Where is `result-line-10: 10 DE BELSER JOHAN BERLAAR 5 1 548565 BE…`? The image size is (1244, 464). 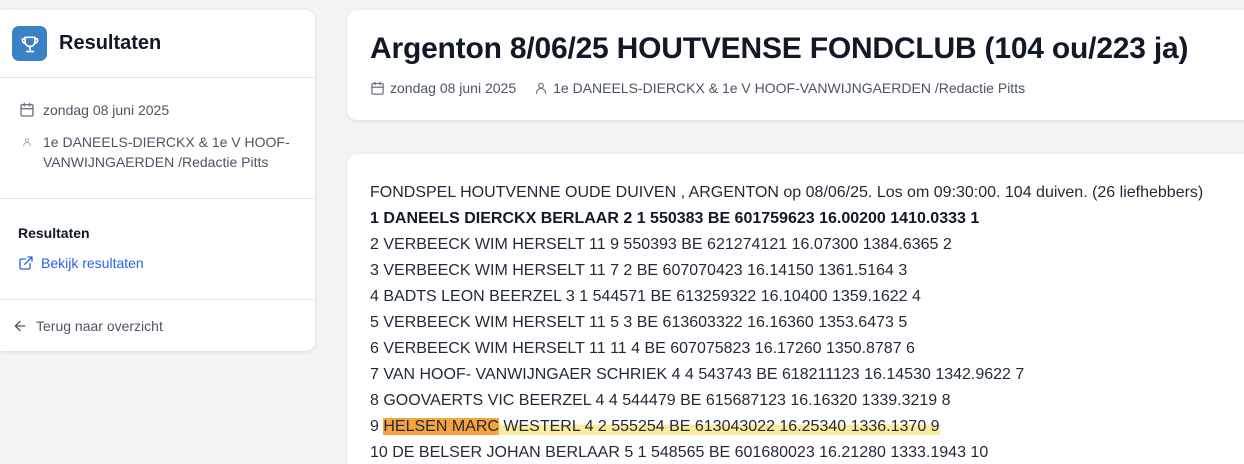 result-line-10: 10 DE BELSER JOHAN BERLAAR 5 1 548565 BE… is located at coordinates (679, 452).